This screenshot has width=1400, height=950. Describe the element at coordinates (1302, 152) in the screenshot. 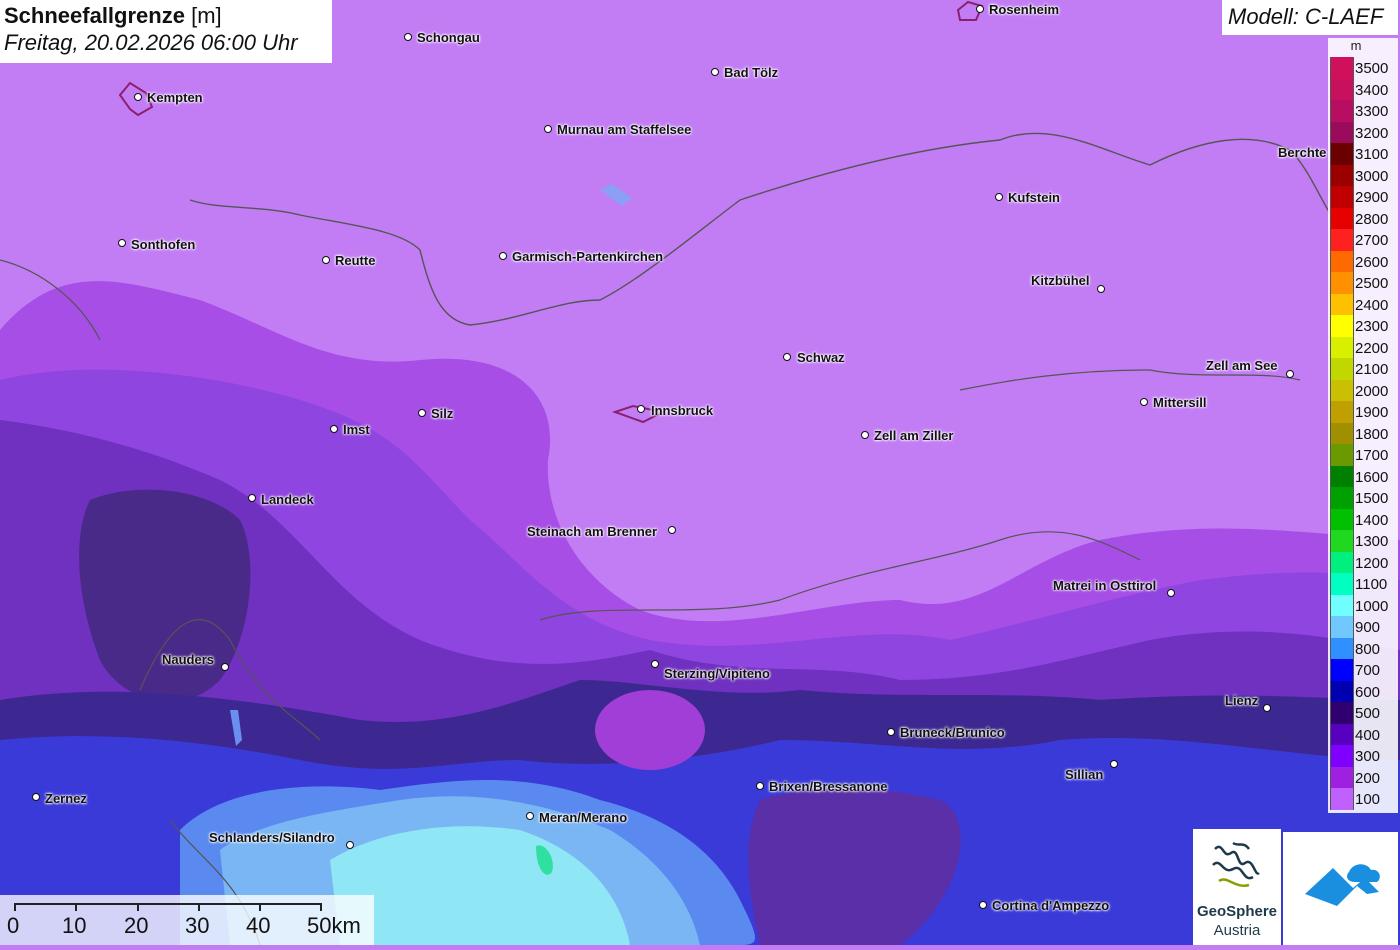

I see `city-label: Berchte` at that location.